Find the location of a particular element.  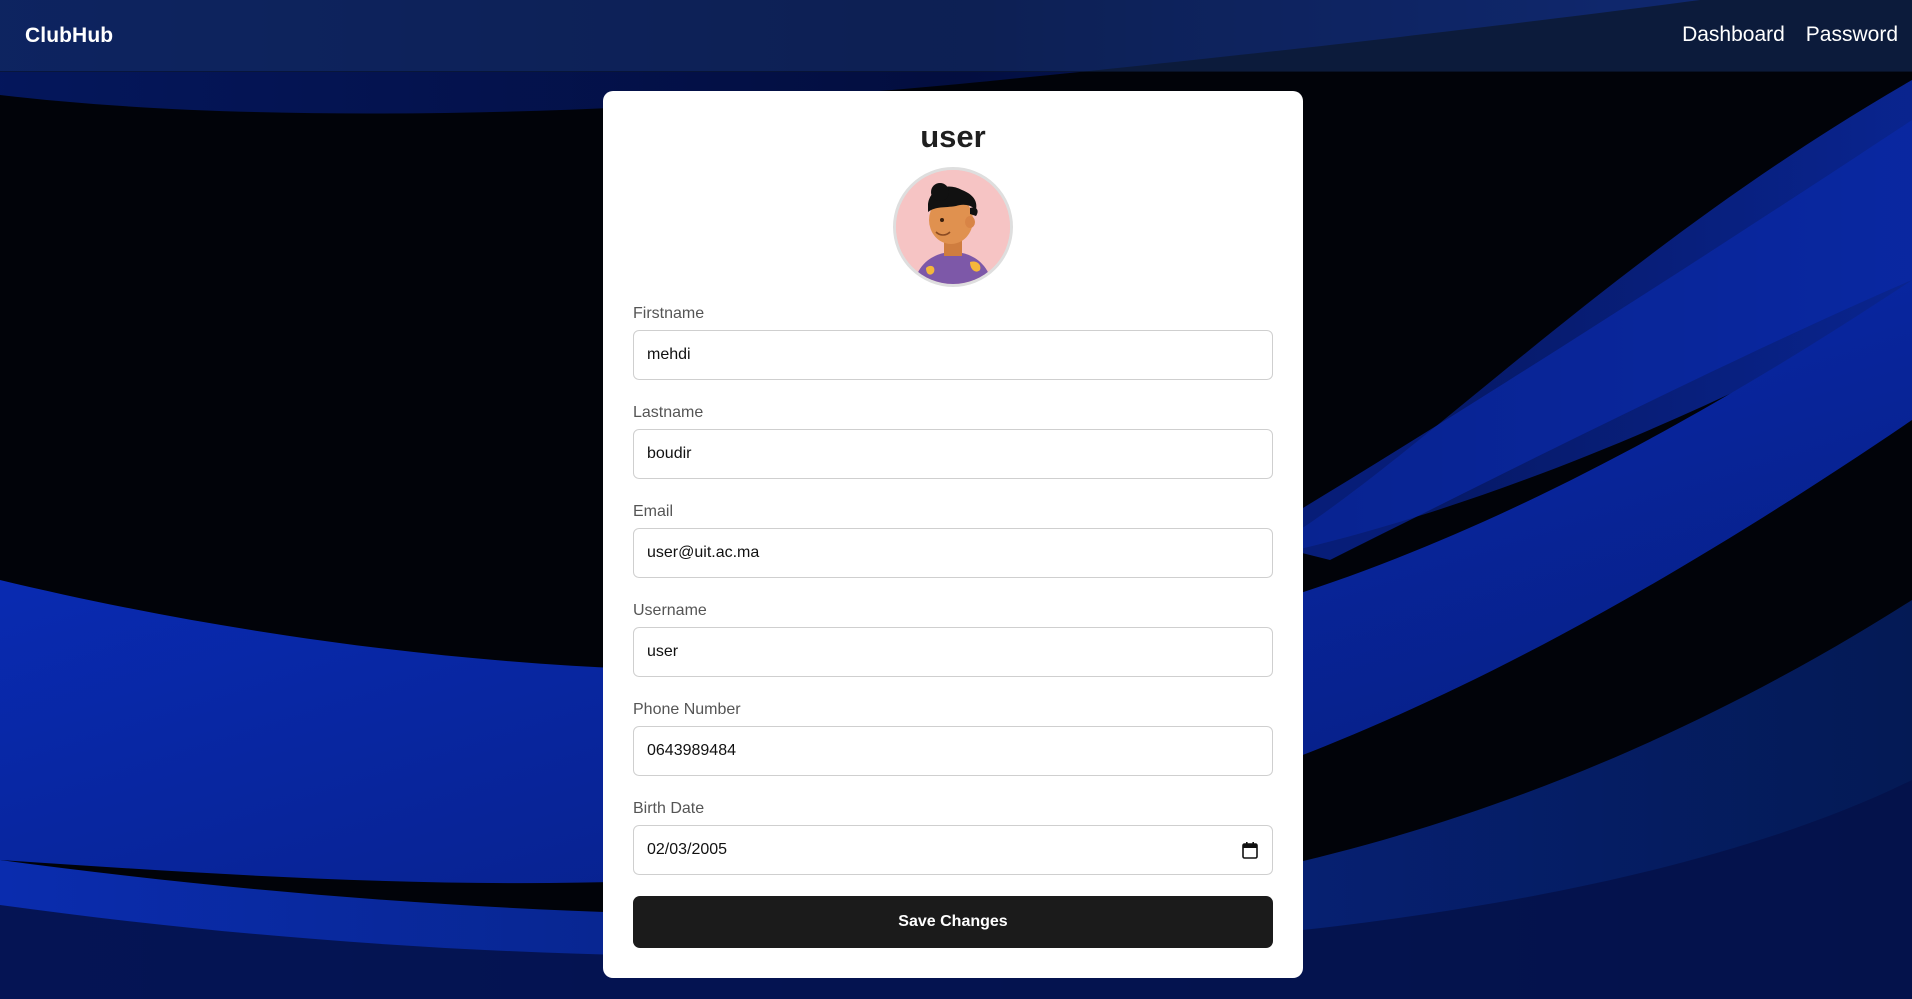

firstname-field-group: Firstname is located at coordinates (953, 342).